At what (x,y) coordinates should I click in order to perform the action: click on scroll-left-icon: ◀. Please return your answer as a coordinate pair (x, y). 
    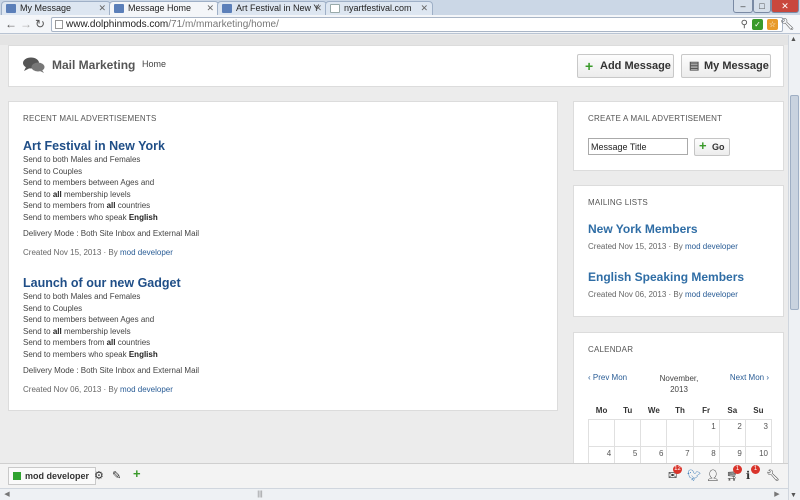
    Looking at the image, I should click on (7, 494).